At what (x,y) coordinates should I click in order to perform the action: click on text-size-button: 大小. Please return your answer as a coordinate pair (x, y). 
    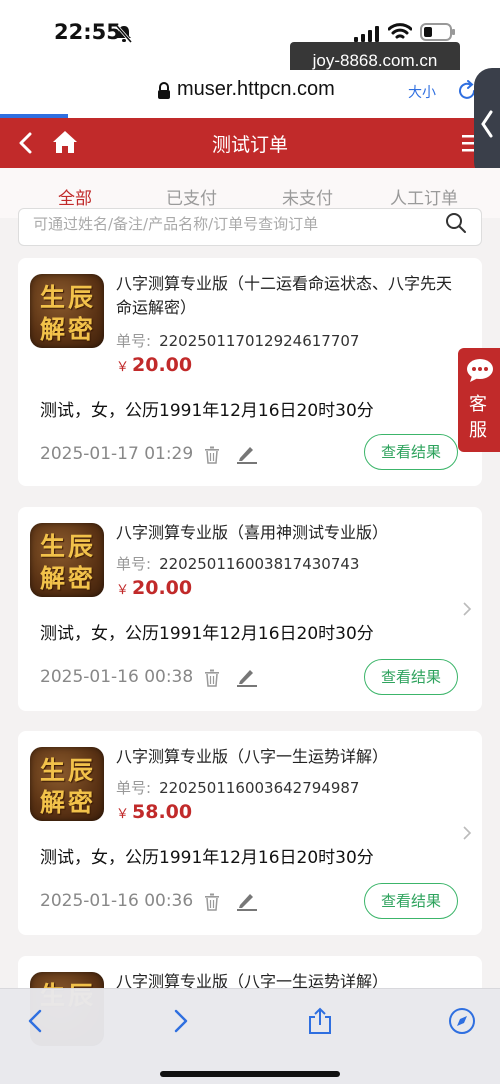
    Looking at the image, I should click on (422, 92).